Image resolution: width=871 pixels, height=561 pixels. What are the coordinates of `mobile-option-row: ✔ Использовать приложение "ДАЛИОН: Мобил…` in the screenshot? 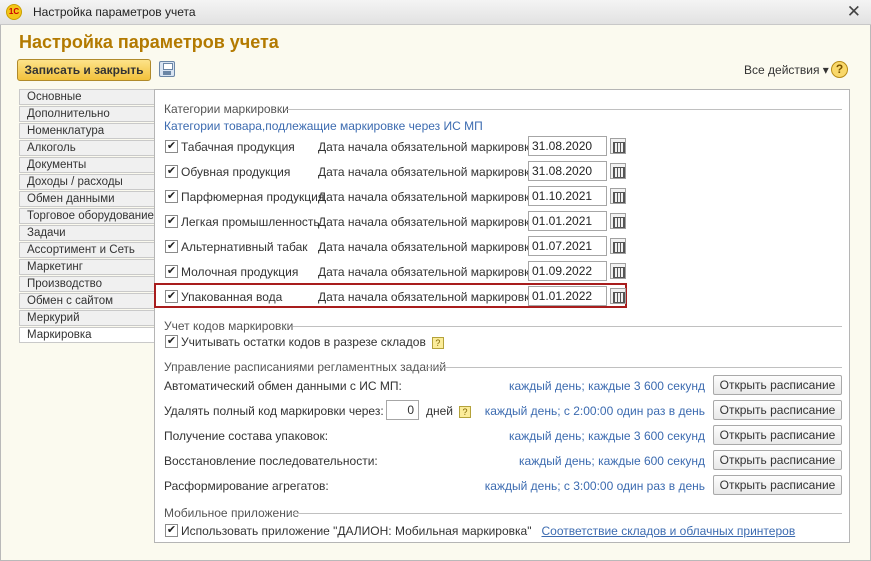 It's located at (503, 531).